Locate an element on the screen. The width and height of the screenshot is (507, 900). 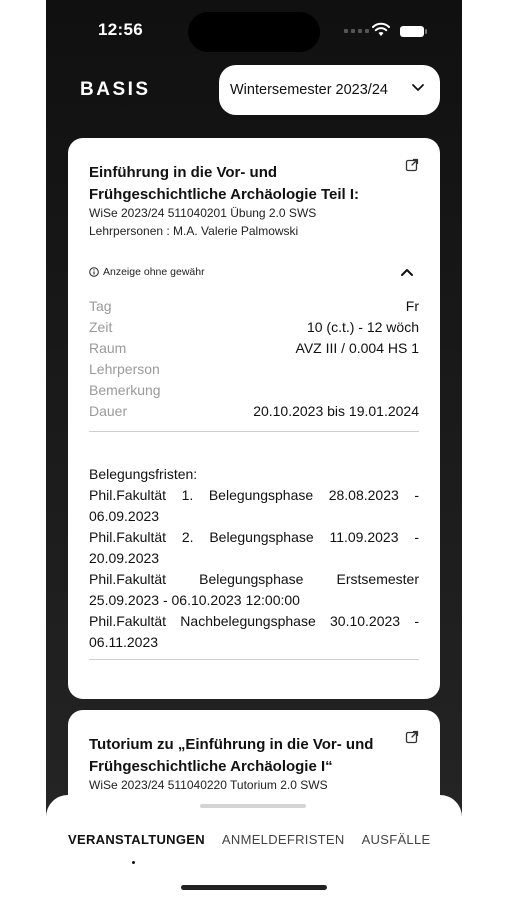
tab-ausfaelle: AUSFÄLLE is located at coordinates (396, 839).